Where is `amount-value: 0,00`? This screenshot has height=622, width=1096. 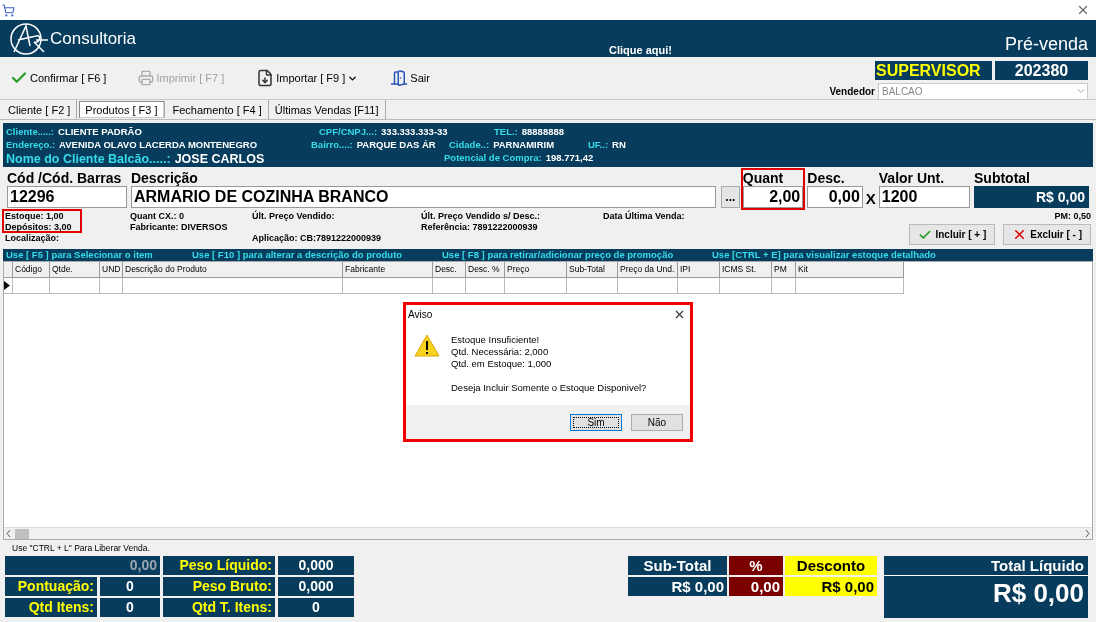 amount-value: 0,00 is located at coordinates (82, 565).